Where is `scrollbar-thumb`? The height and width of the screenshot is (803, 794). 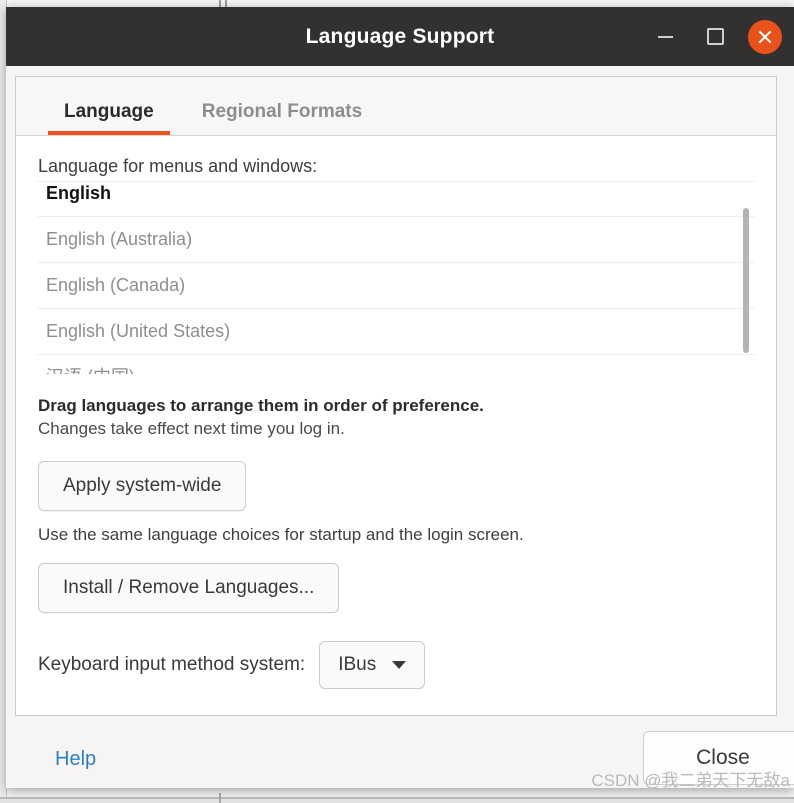 scrollbar-thumb is located at coordinates (746, 280).